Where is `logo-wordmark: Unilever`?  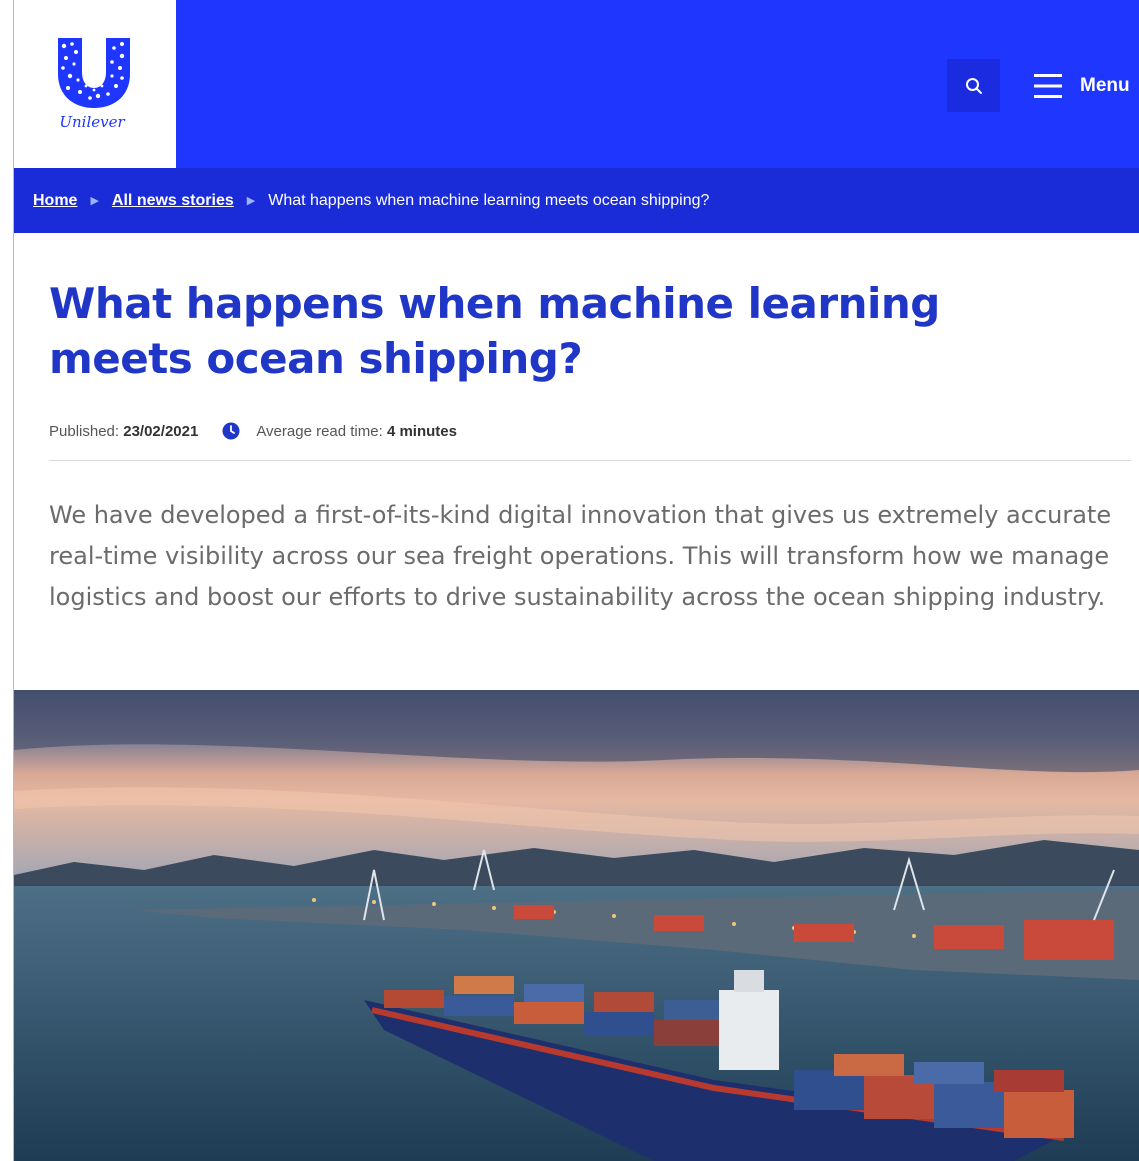
logo-wordmark: Unilever is located at coordinates (92, 122).